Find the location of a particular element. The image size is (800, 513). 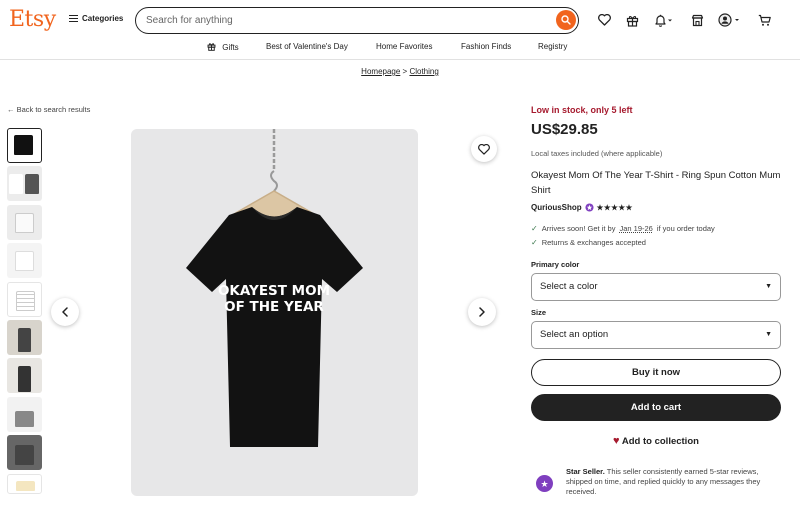

favorite-button is located at coordinates (484, 149).